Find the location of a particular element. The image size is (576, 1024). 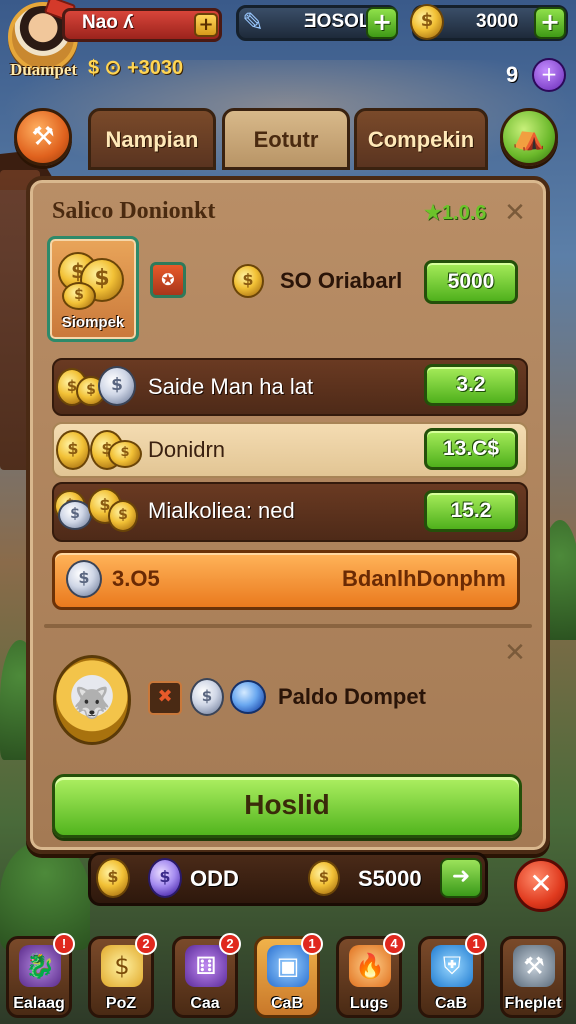

nav-item-caa: ⚅ 2 Caa is located at coordinates (206, 975).